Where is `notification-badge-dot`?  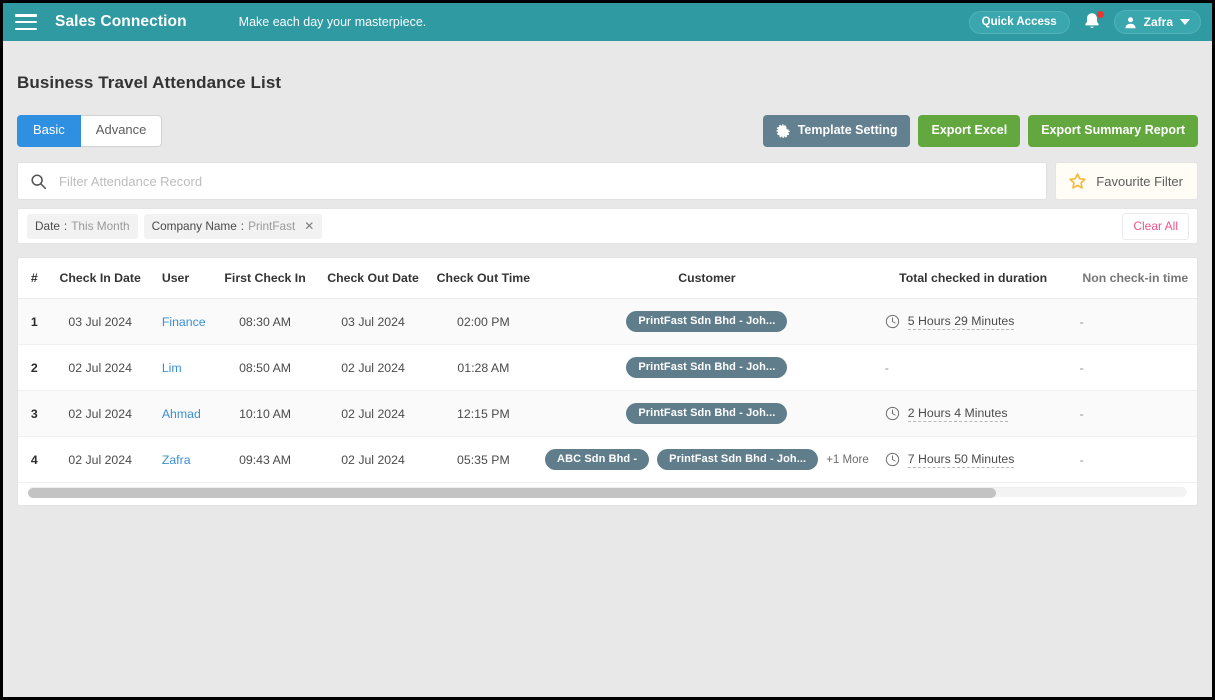 notification-badge-dot is located at coordinates (1100, 14).